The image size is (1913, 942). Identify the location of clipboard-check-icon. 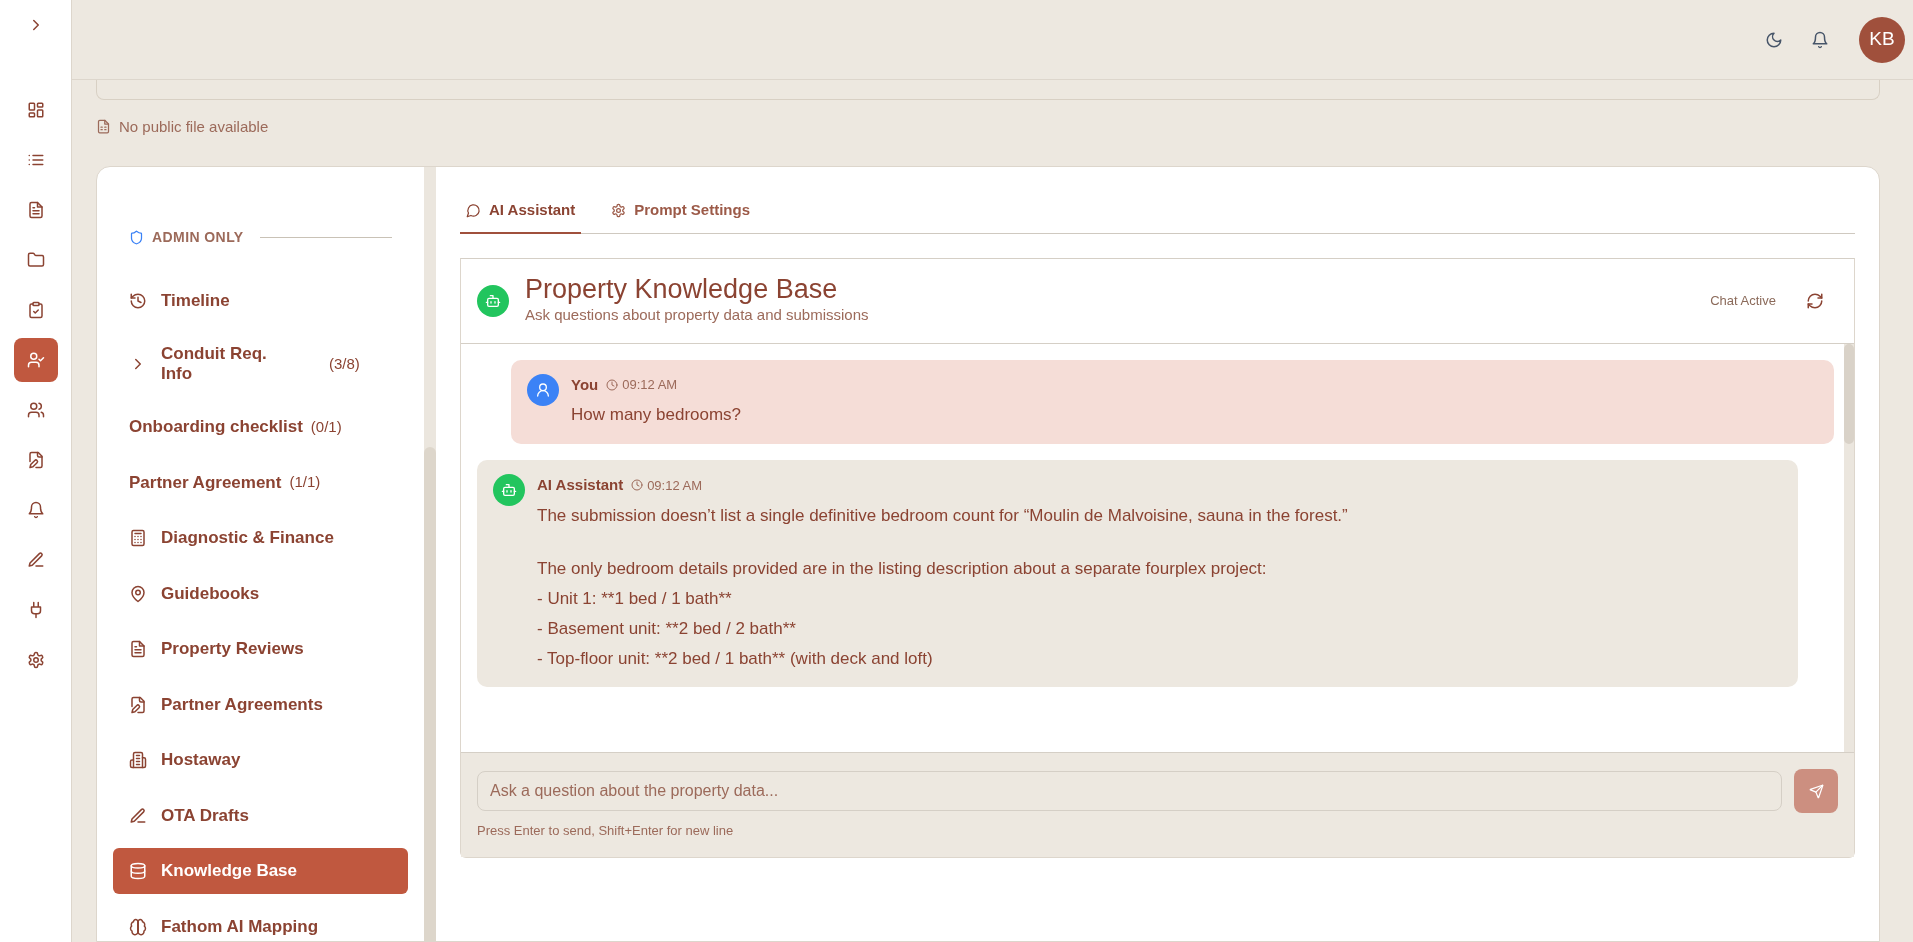
(35, 310).